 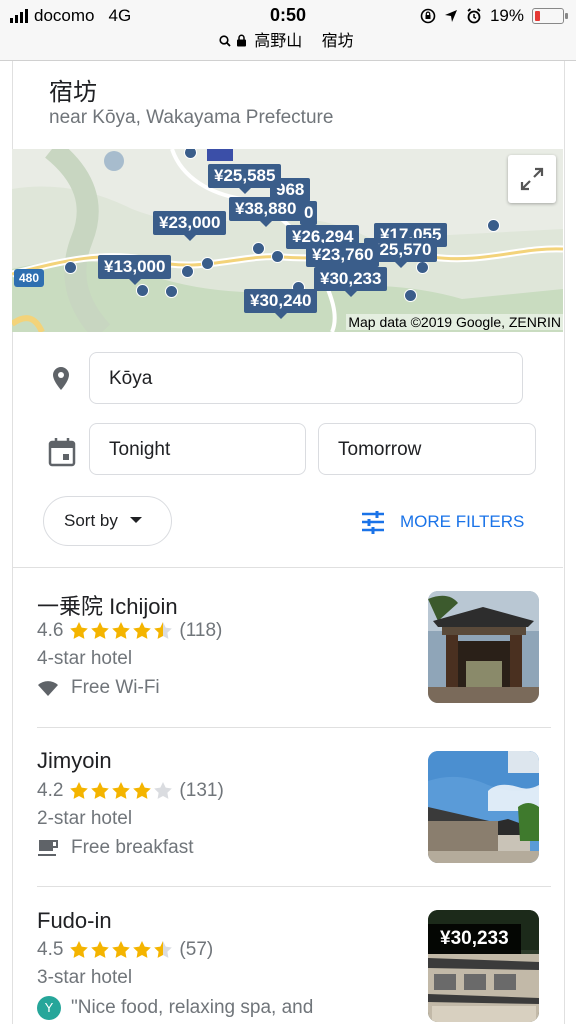 I want to click on checkin-date-field: Tonight, so click(x=197, y=449).